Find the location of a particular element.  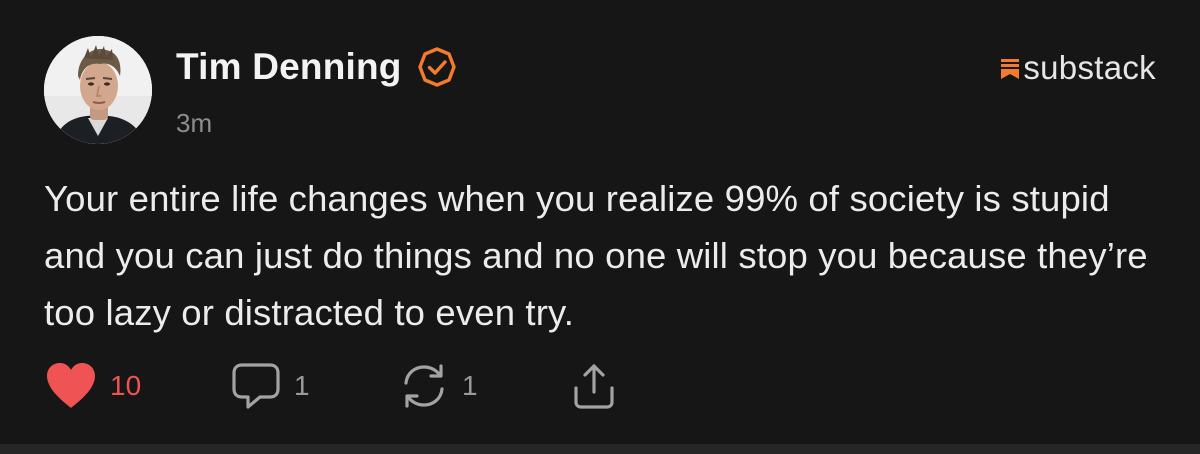

author-row: Tim Denning is located at coordinates (317, 67).